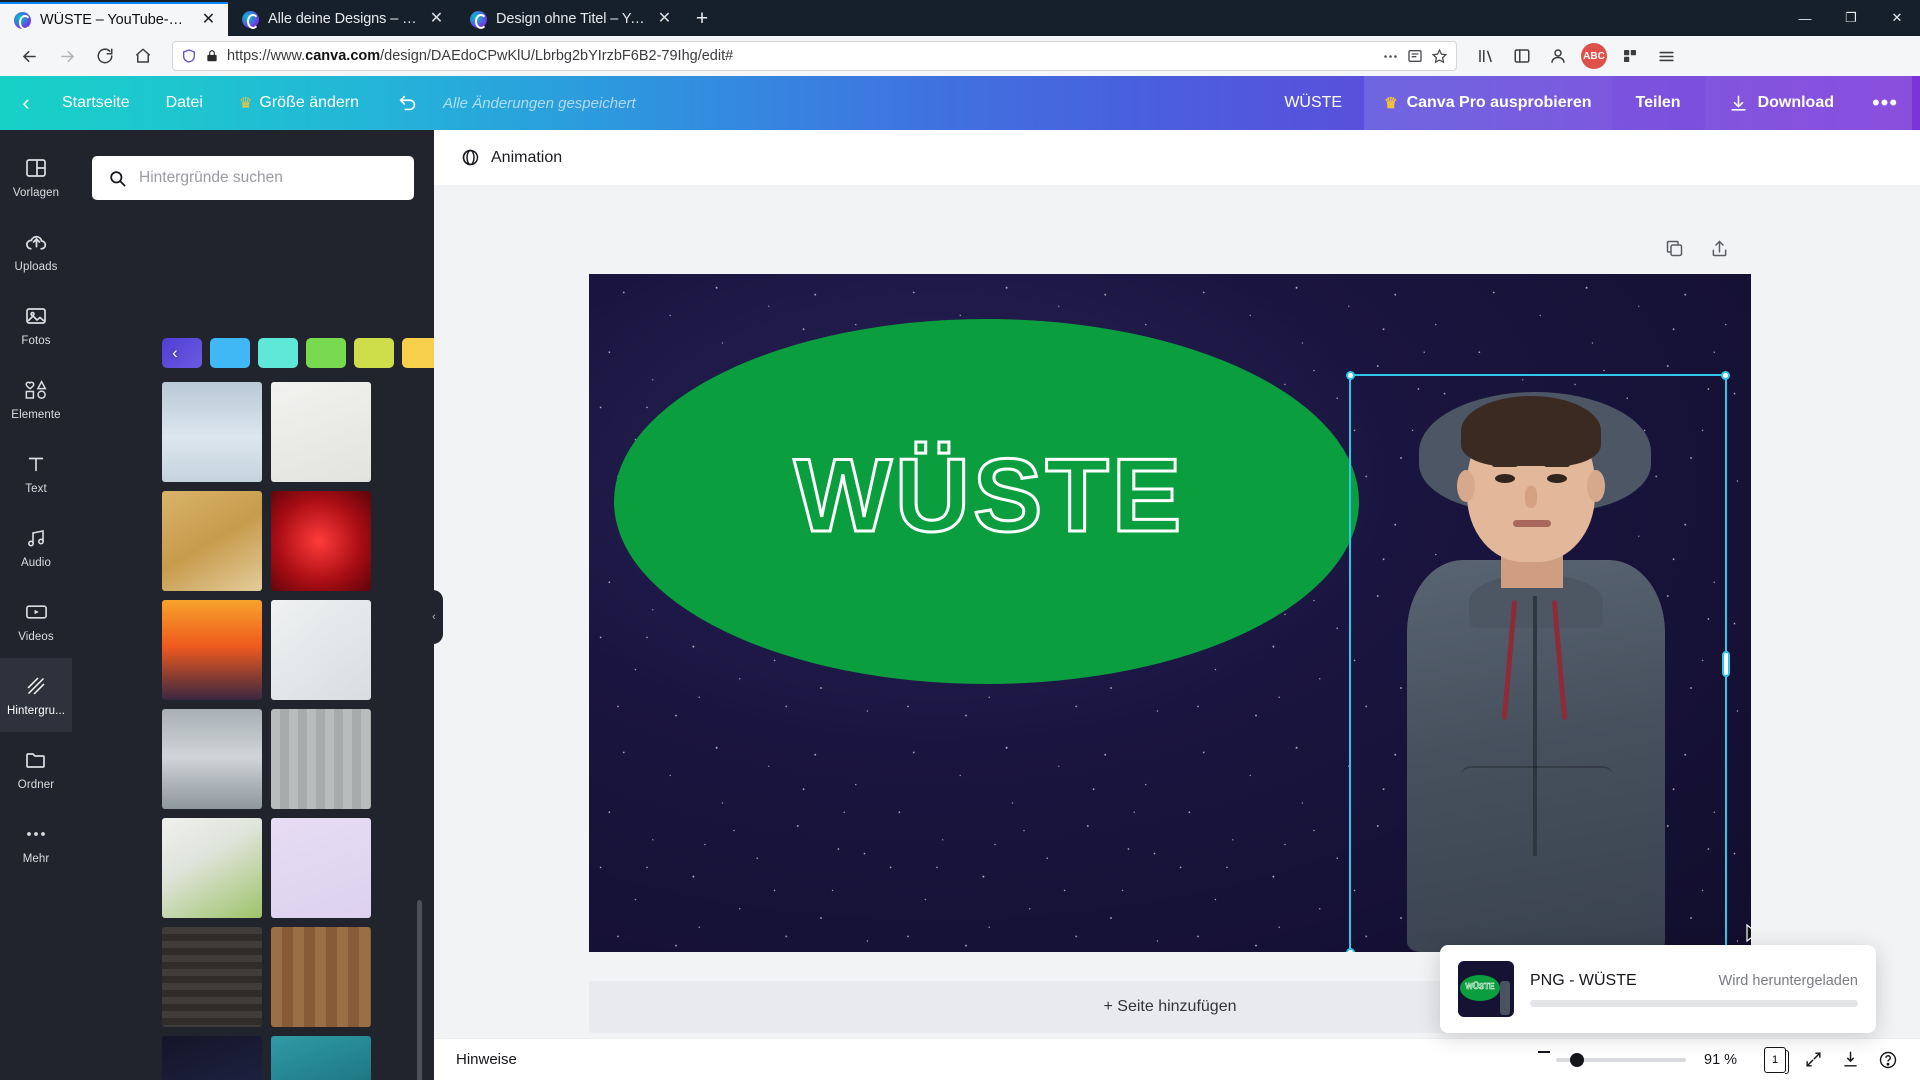 The width and height of the screenshot is (1920, 1080). Describe the element at coordinates (989, 496) in the screenshot. I see `wuste-title-text: WÜSTE` at that location.